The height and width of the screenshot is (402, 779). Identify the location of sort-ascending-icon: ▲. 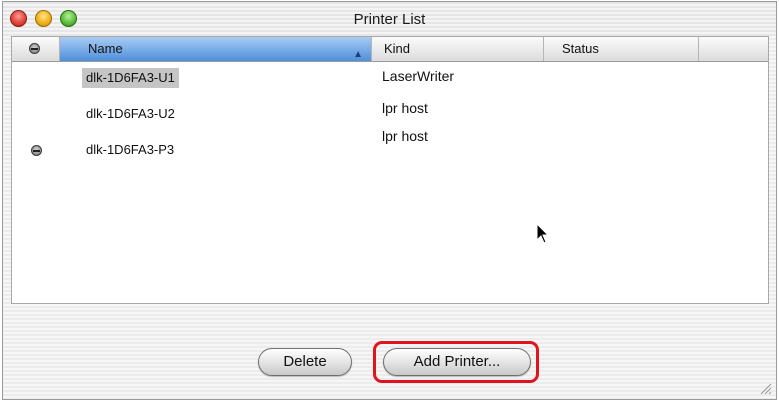
(358, 54).